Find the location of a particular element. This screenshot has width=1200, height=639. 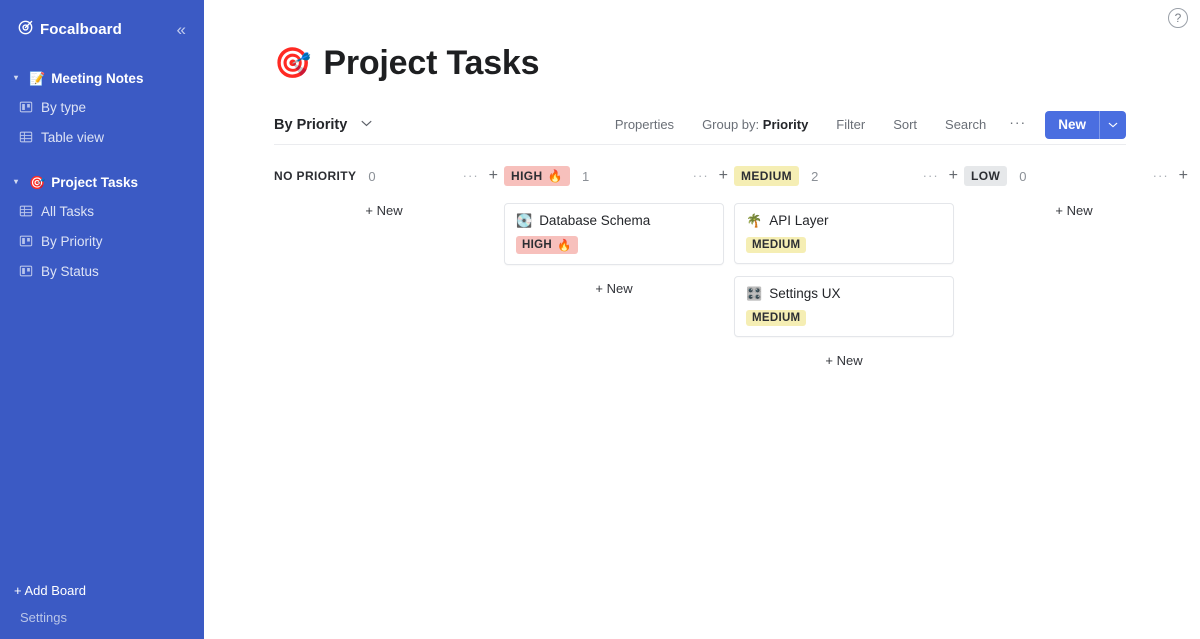

column-title-label: MEDIUM is located at coordinates (767, 176).